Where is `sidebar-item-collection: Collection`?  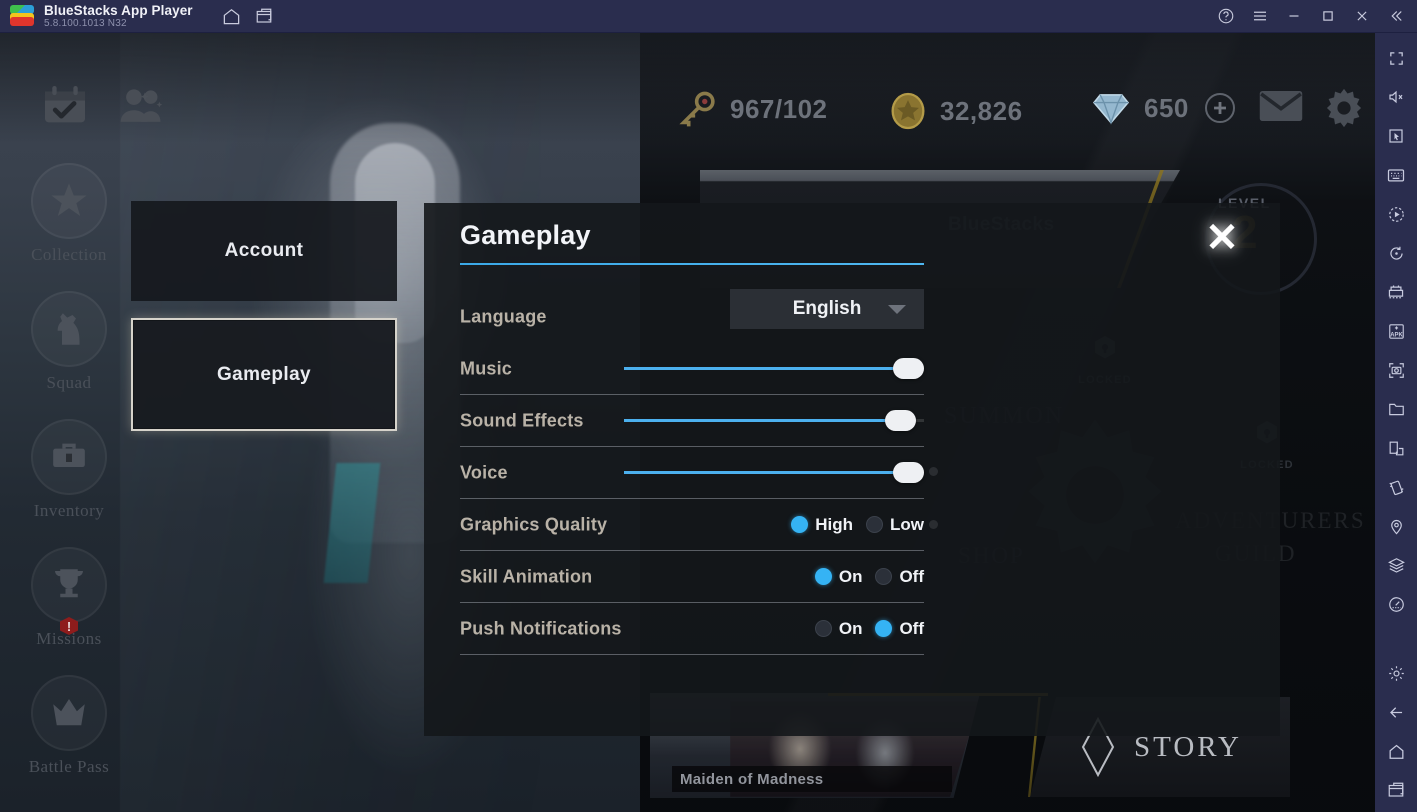
sidebar-item-collection: Collection is located at coordinates (69, 227).